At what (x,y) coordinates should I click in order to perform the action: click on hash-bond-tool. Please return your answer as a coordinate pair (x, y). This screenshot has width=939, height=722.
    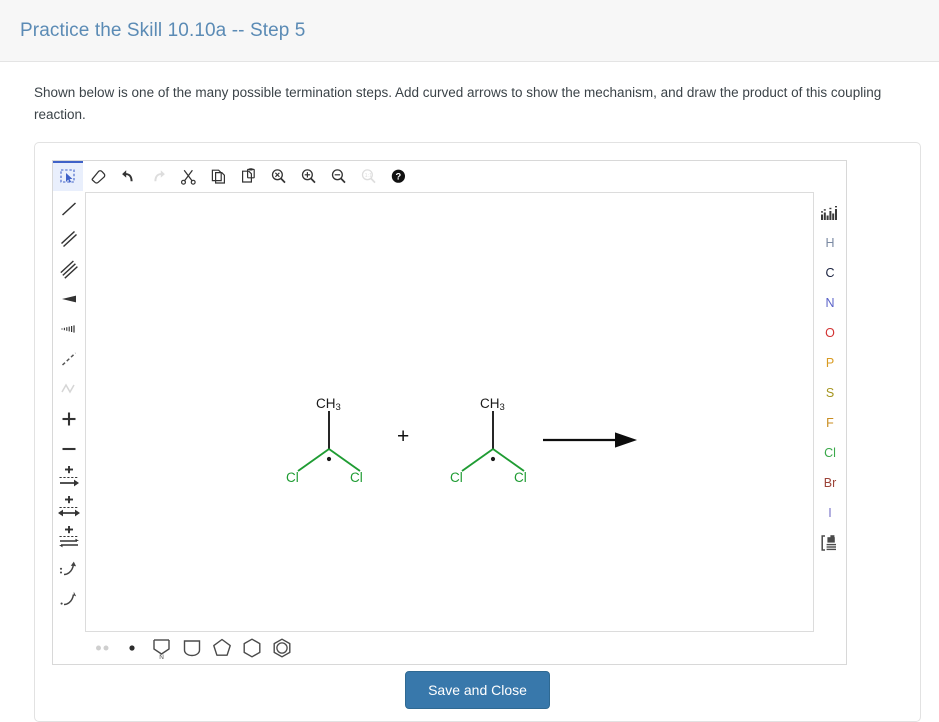
    Looking at the image, I should click on (68, 329).